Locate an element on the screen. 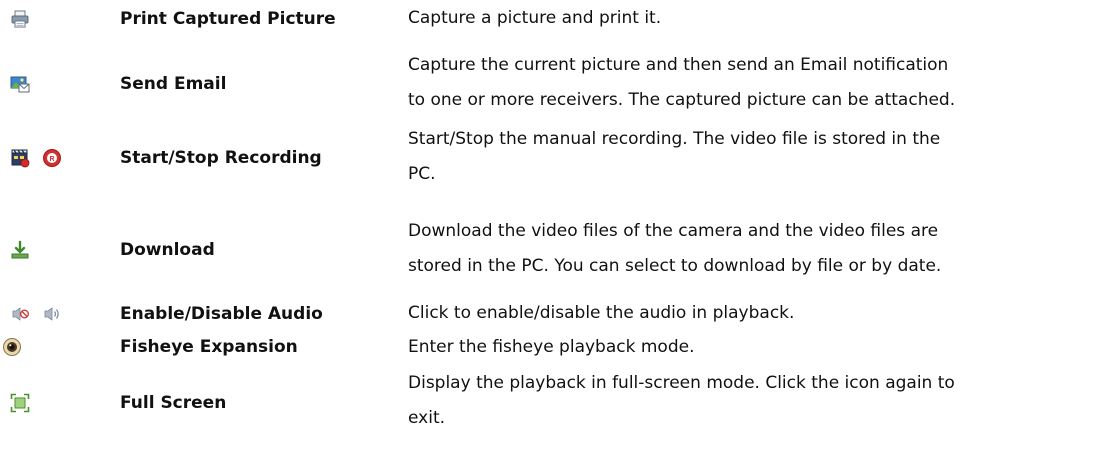 This screenshot has height=452, width=1100. feature-name: Print Captured Picture is located at coordinates (228, 19).